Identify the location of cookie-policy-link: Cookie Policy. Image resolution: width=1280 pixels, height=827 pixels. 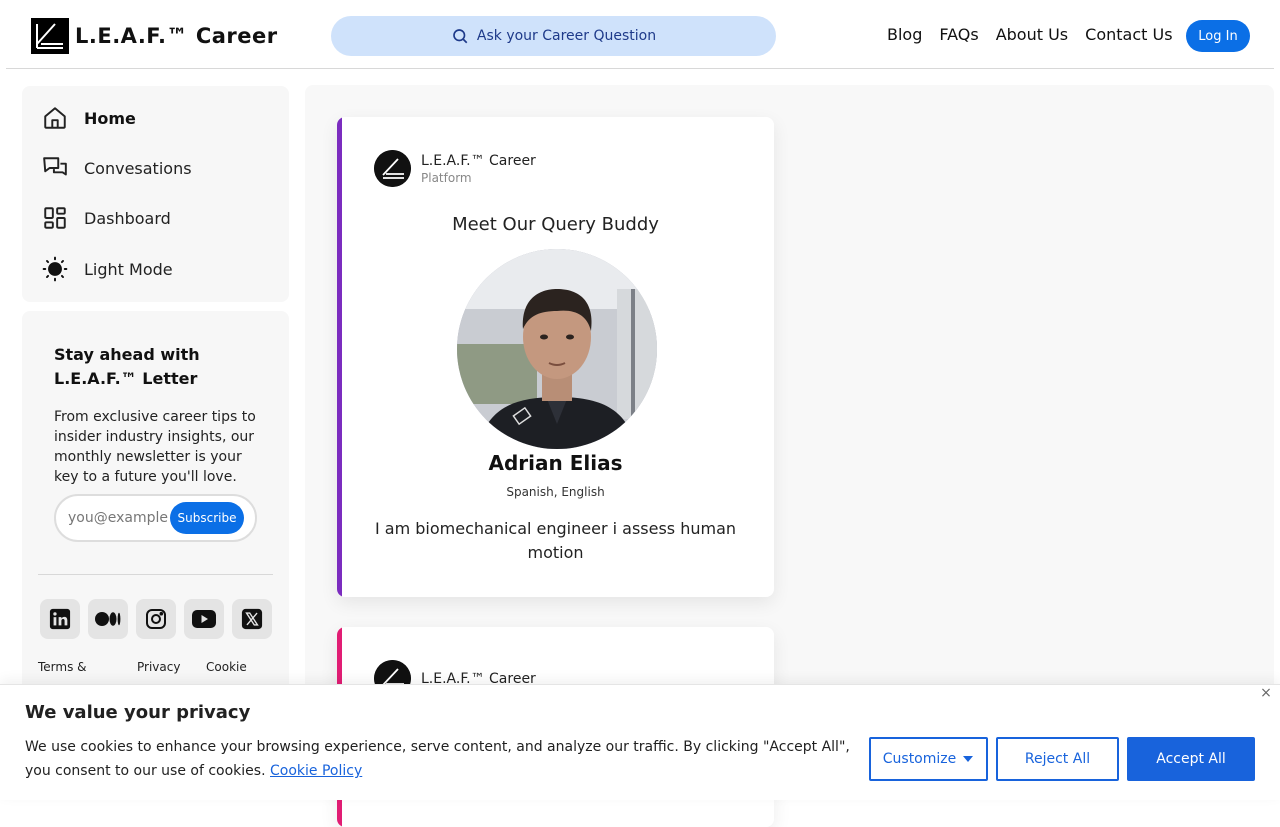
(316, 771).